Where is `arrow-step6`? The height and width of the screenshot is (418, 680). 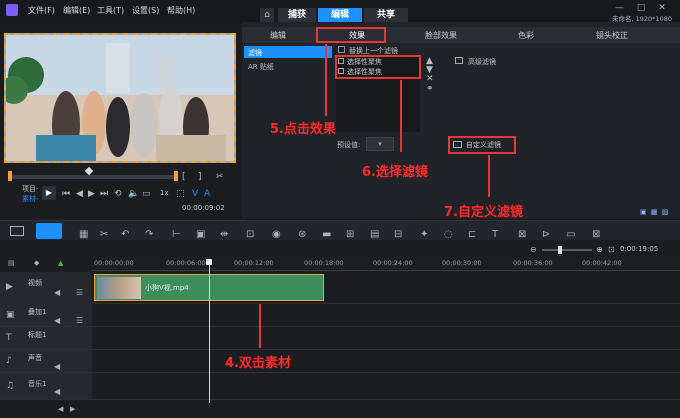
arrow-step6 is located at coordinates (401, 116).